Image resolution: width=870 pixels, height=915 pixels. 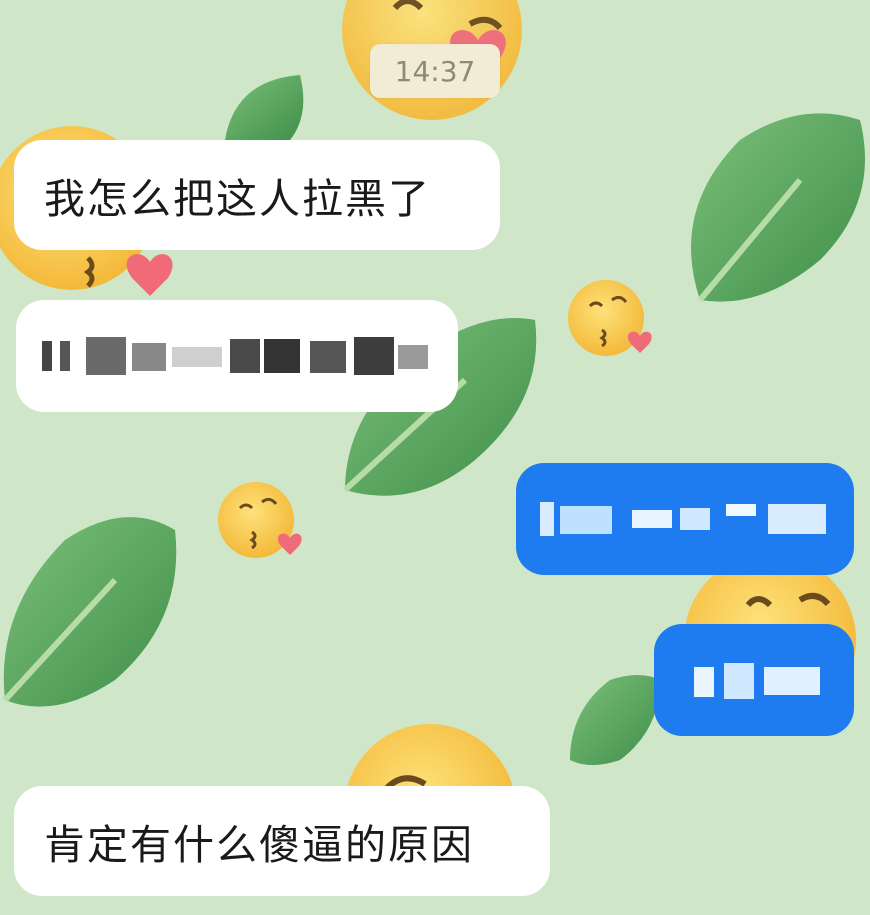 I want to click on incoming-message-bubble: 我怎么把这人拉黑了, so click(x=257, y=195).